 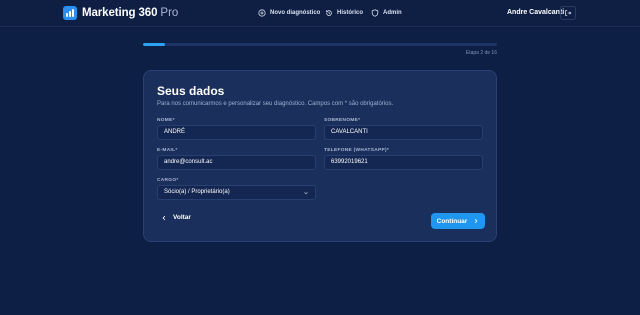 I want to click on brand-name: Marketing 360, so click(x=120, y=13).